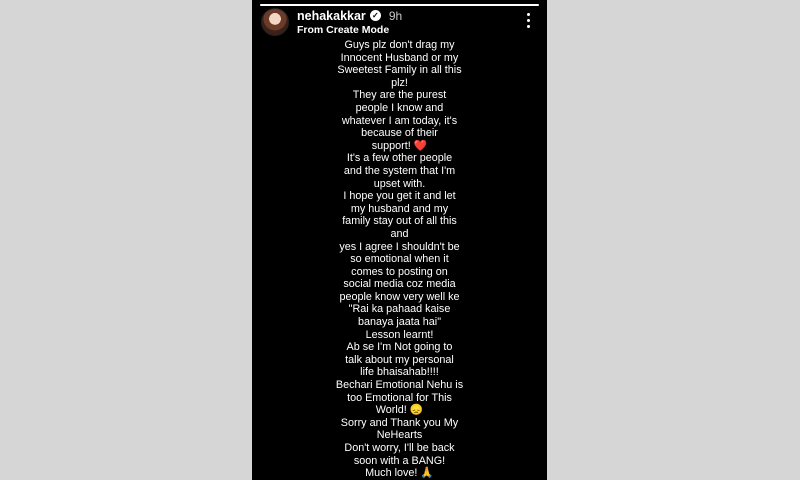 The image size is (800, 480). Describe the element at coordinates (399, 359) in the screenshot. I see `caption-line: talk about my personal` at that location.